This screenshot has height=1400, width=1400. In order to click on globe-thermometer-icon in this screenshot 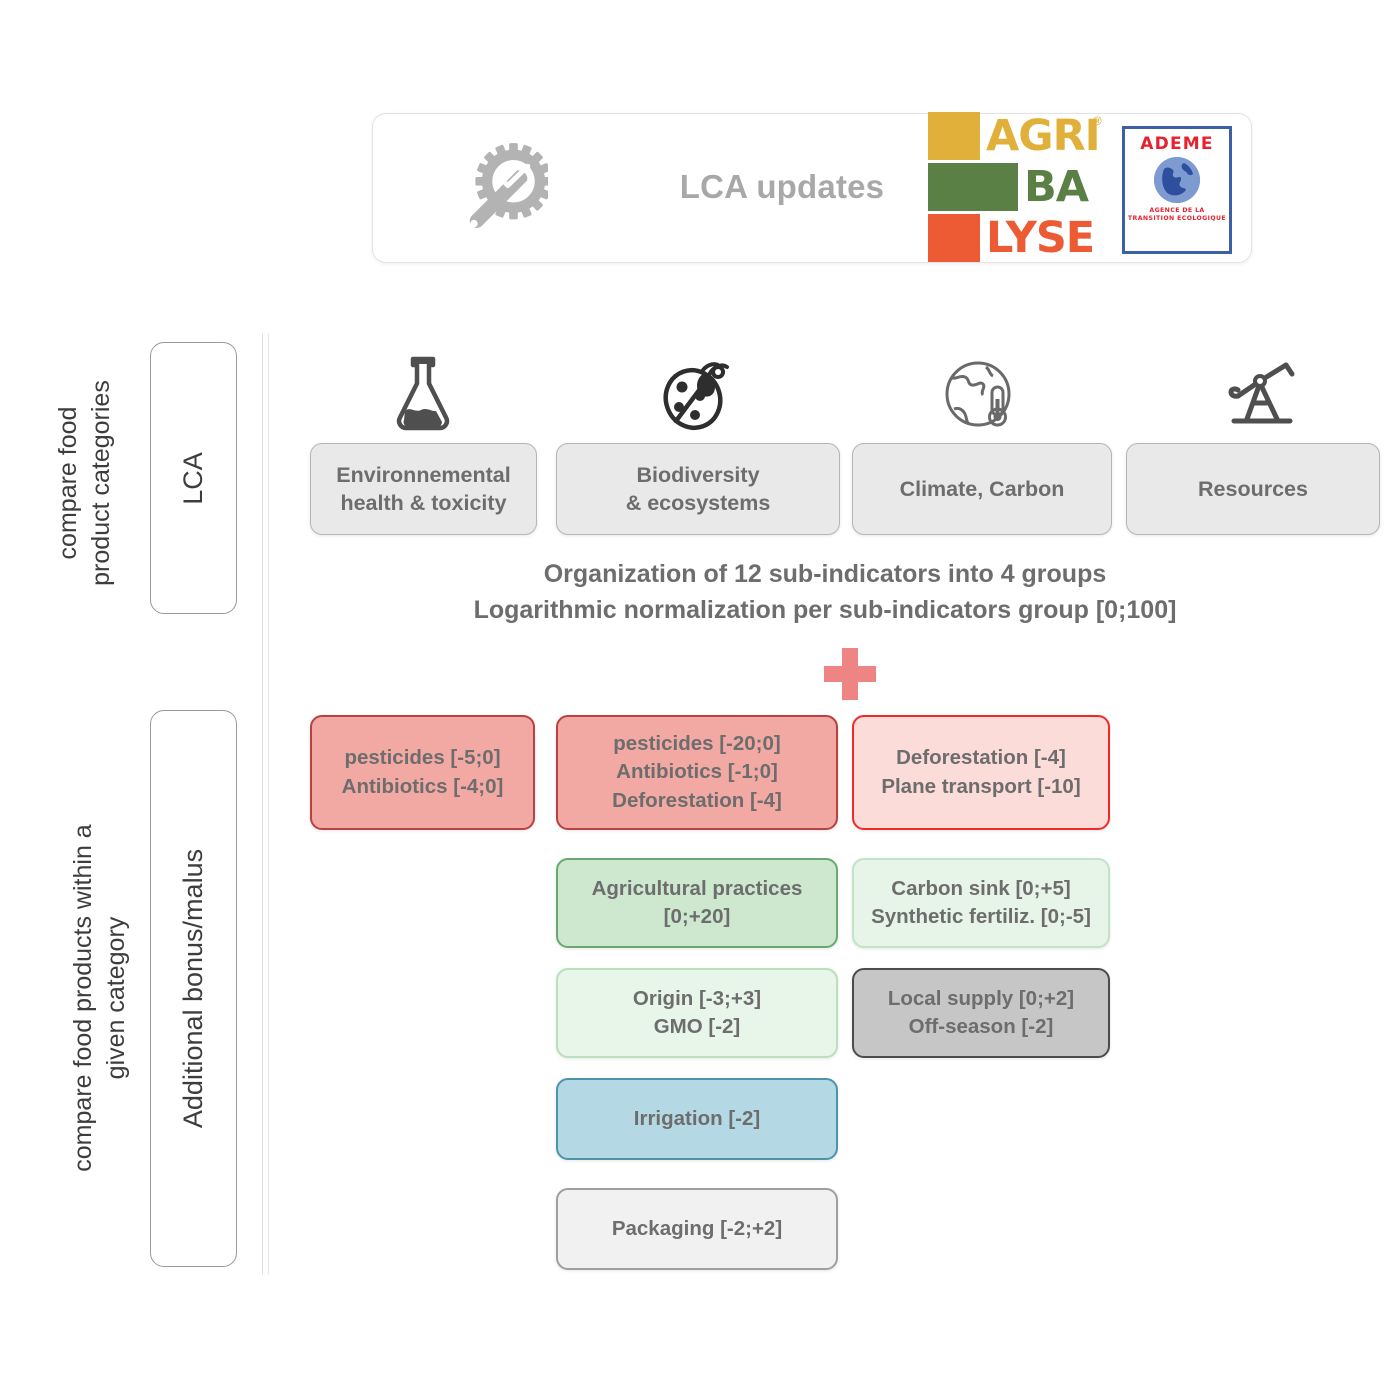, I will do `click(982, 394)`.